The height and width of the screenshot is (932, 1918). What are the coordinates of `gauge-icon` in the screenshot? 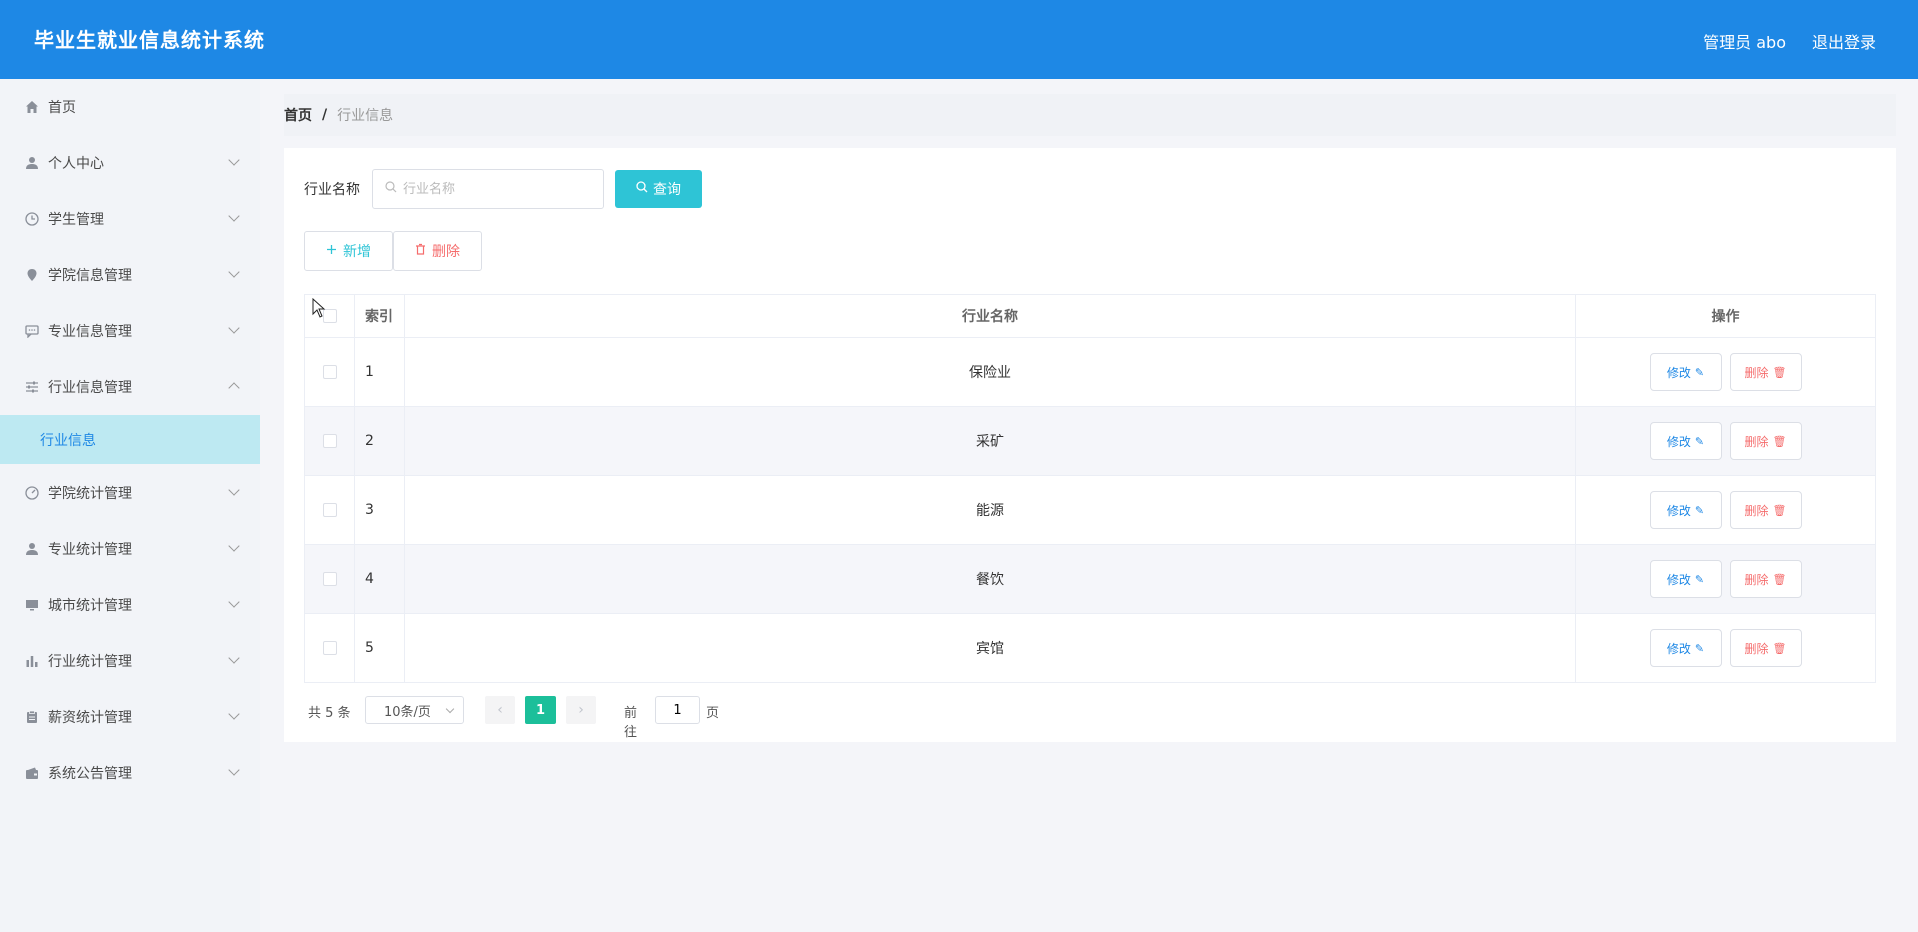 It's located at (32, 493).